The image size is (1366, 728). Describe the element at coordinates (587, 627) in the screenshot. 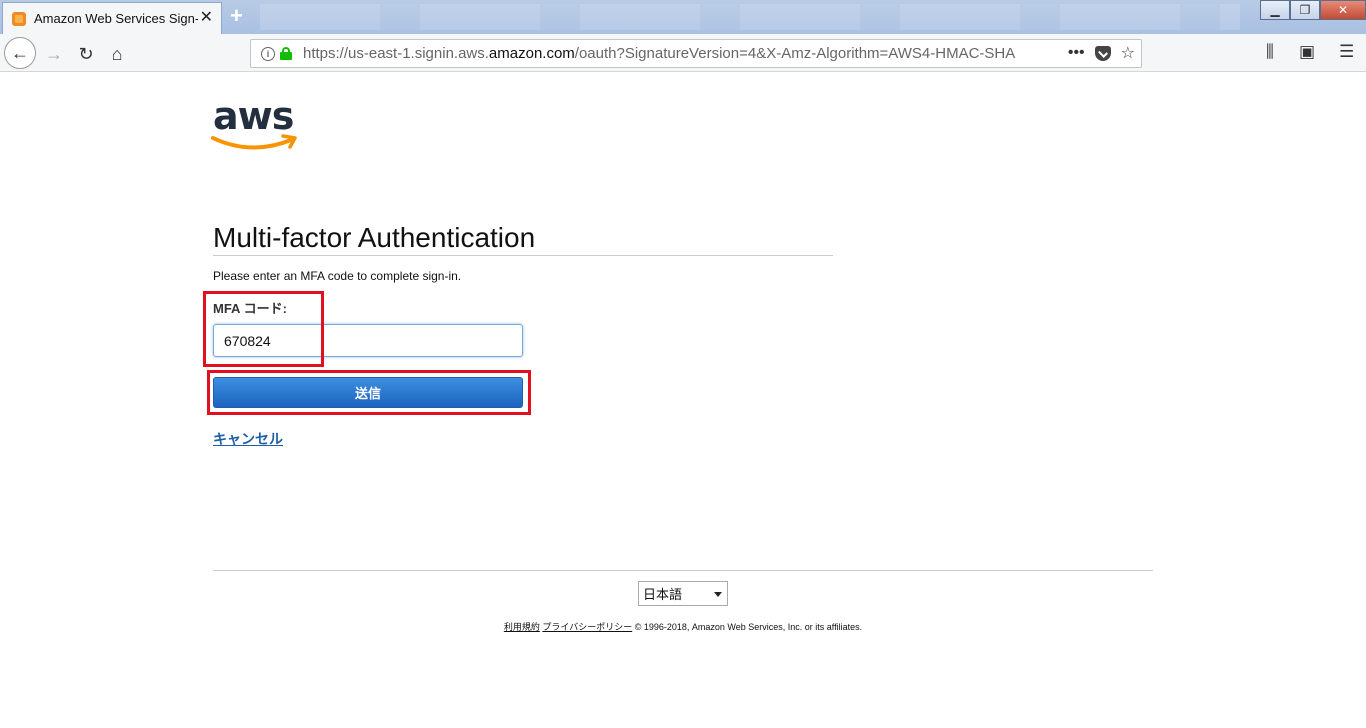

I see `privacy-link: プライバシーポリシー` at that location.